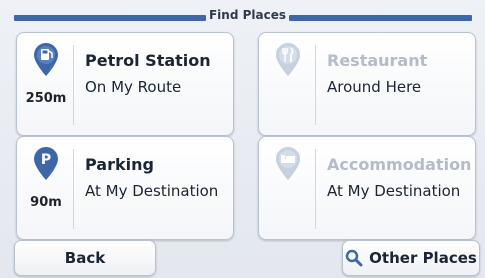 The image size is (485, 278). What do you see at coordinates (46, 59) in the screenshot?
I see `fuel-pin-icon` at bounding box center [46, 59].